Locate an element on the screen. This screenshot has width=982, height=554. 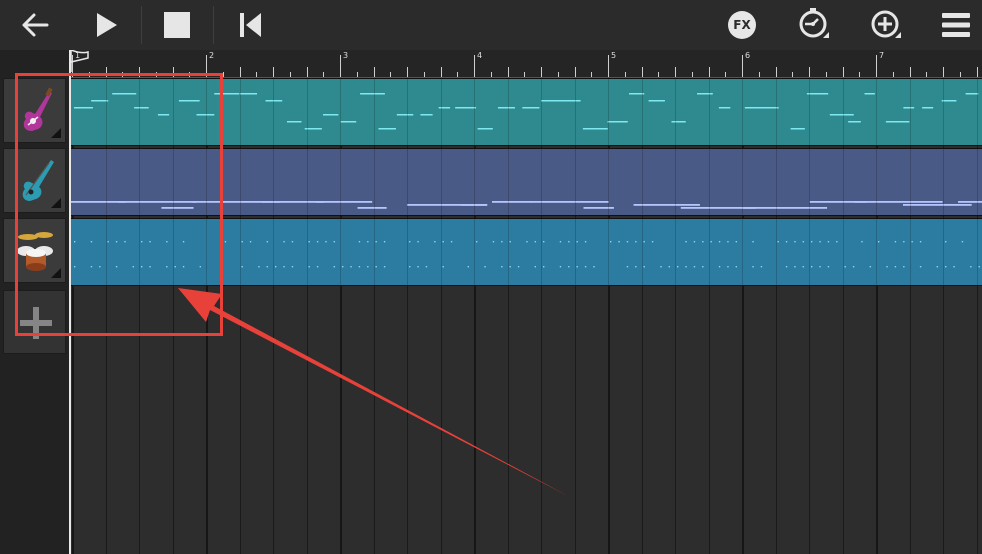
playhead-marker is located at coordinates (80, 62).